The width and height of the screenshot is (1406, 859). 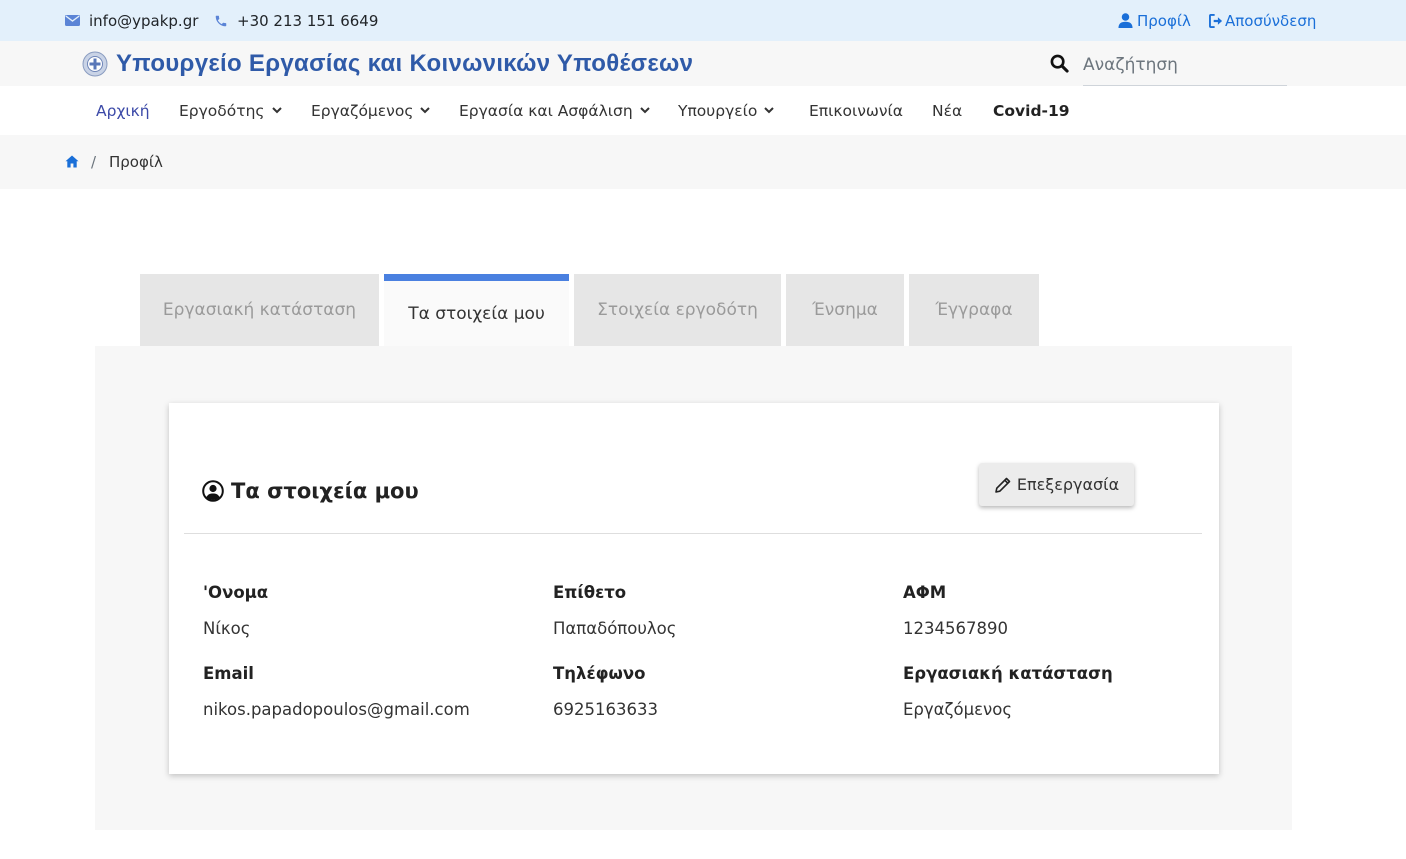 I want to click on nav-item-label: Νέα, so click(x=947, y=110).